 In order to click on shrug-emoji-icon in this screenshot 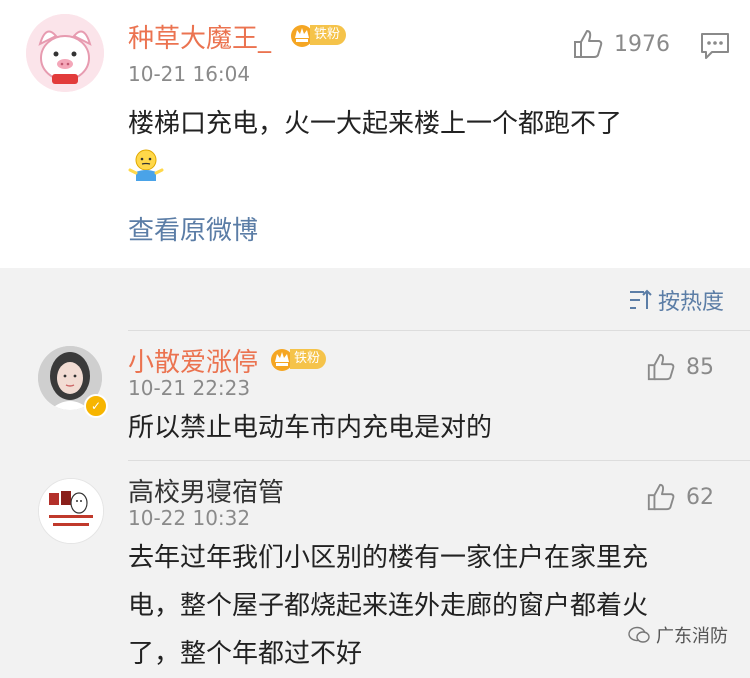, I will do `click(146, 167)`.